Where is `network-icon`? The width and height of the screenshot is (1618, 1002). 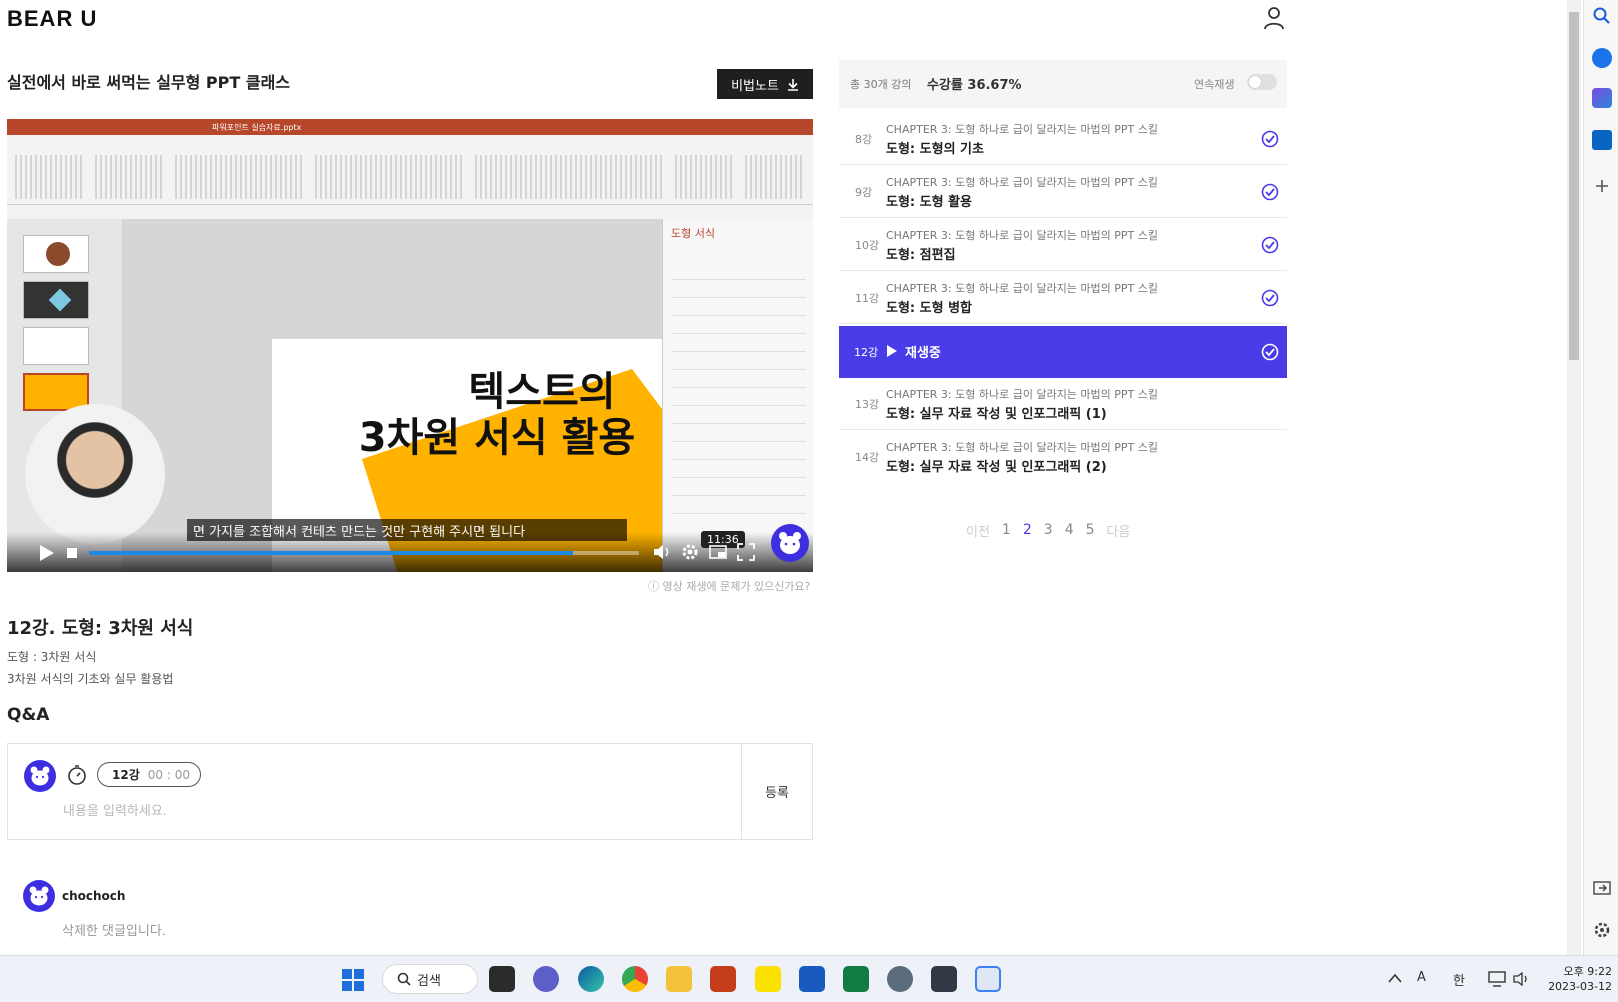
network-icon is located at coordinates (1497, 979).